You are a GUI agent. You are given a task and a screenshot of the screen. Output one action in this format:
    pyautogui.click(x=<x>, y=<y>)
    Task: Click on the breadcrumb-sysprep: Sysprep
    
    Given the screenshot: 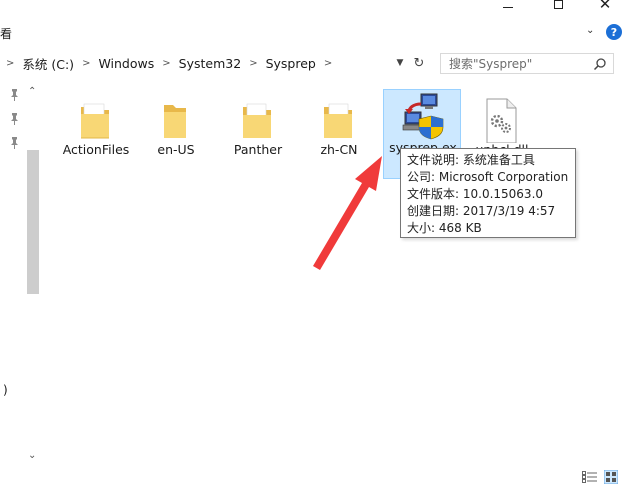 What is the action you would take?
    pyautogui.click(x=291, y=63)
    